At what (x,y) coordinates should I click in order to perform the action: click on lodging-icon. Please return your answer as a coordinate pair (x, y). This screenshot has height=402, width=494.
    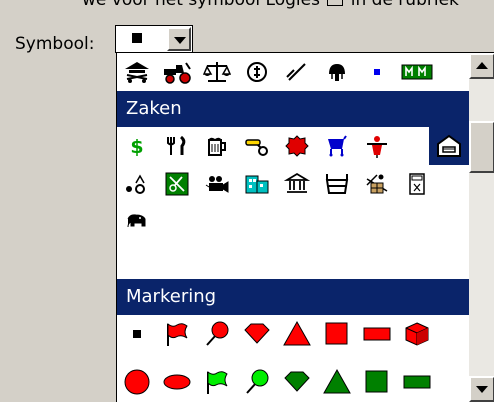
    Looking at the image, I should click on (449, 146).